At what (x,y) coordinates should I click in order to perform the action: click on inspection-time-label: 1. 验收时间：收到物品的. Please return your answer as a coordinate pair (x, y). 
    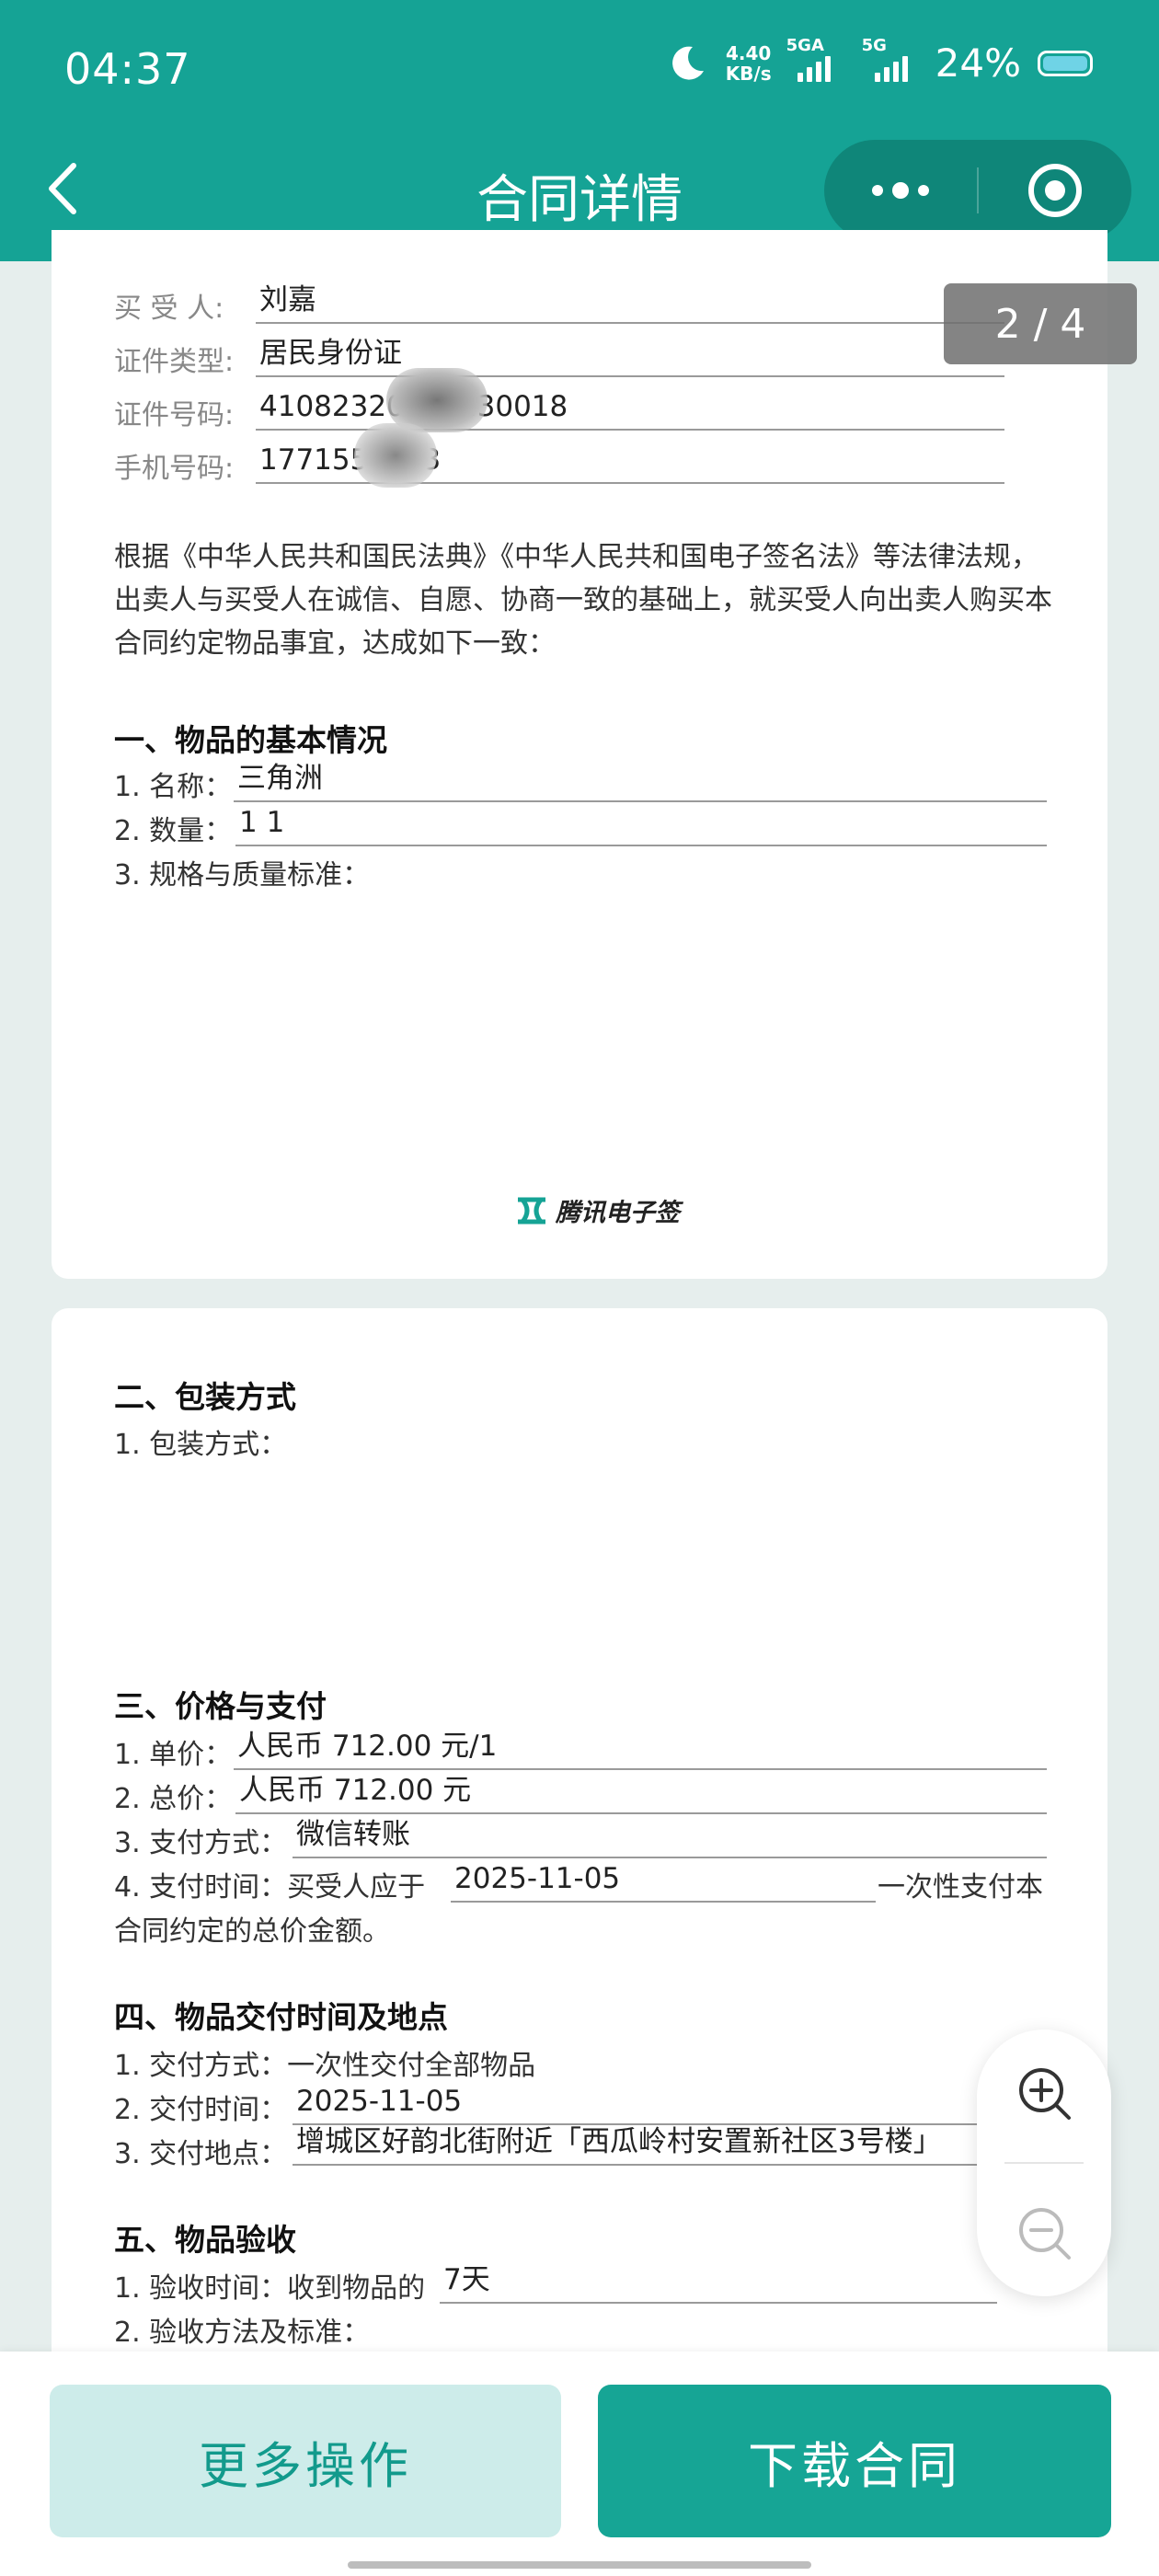
    Looking at the image, I should click on (270, 2288).